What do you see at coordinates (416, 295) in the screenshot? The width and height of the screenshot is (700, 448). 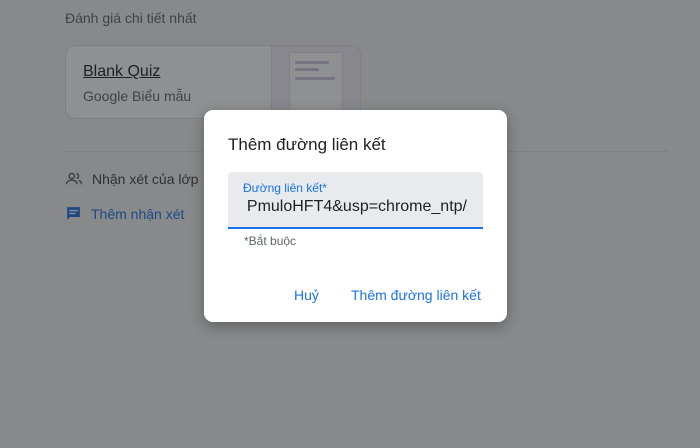 I see `add-link-button: Thêm đường liên kết` at bounding box center [416, 295].